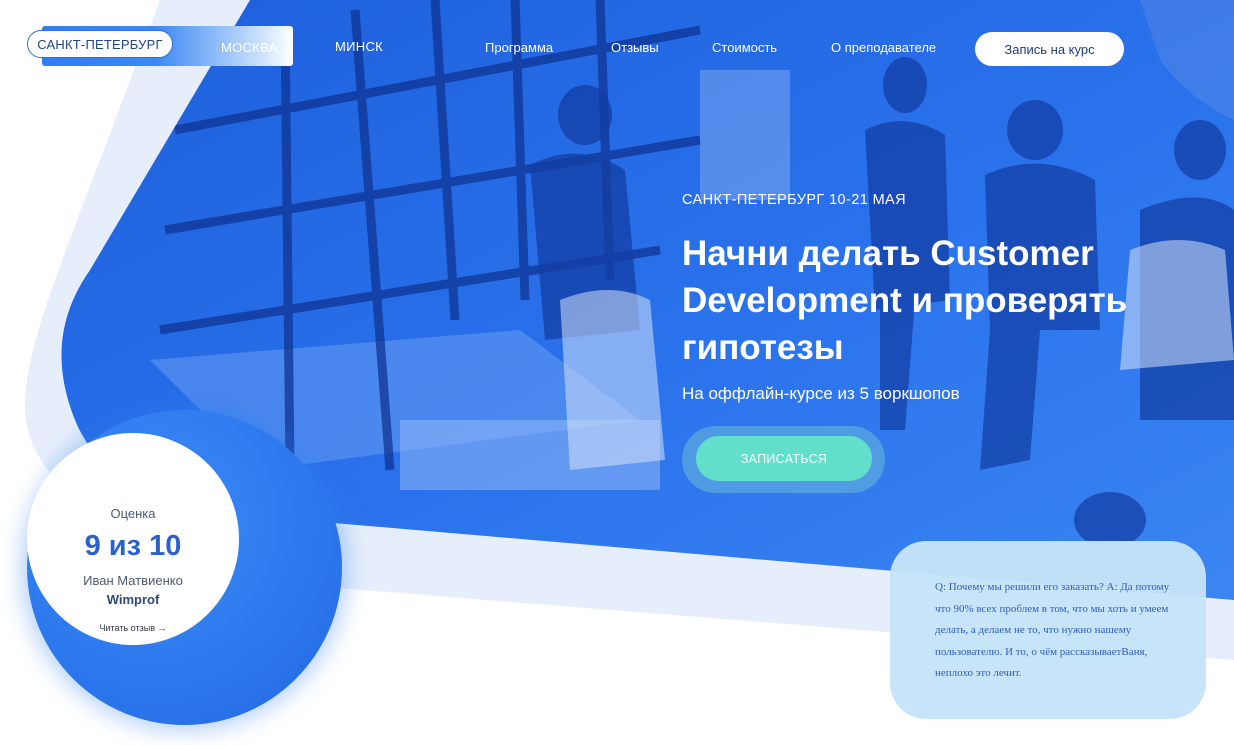 The width and height of the screenshot is (1234, 745). What do you see at coordinates (100, 44) in the screenshot?
I see `city-tab-saint-petersburg: САНКТ-ПЕТЕРБУРГ` at bounding box center [100, 44].